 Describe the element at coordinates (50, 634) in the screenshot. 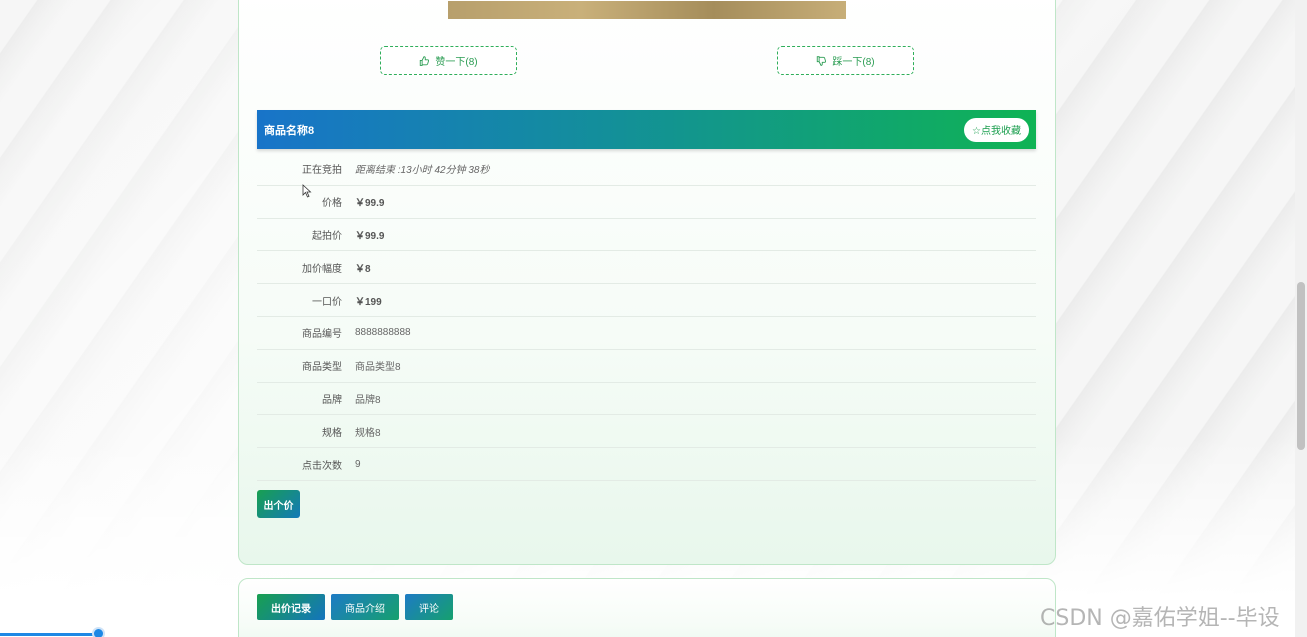

I see `progress-bar` at that location.